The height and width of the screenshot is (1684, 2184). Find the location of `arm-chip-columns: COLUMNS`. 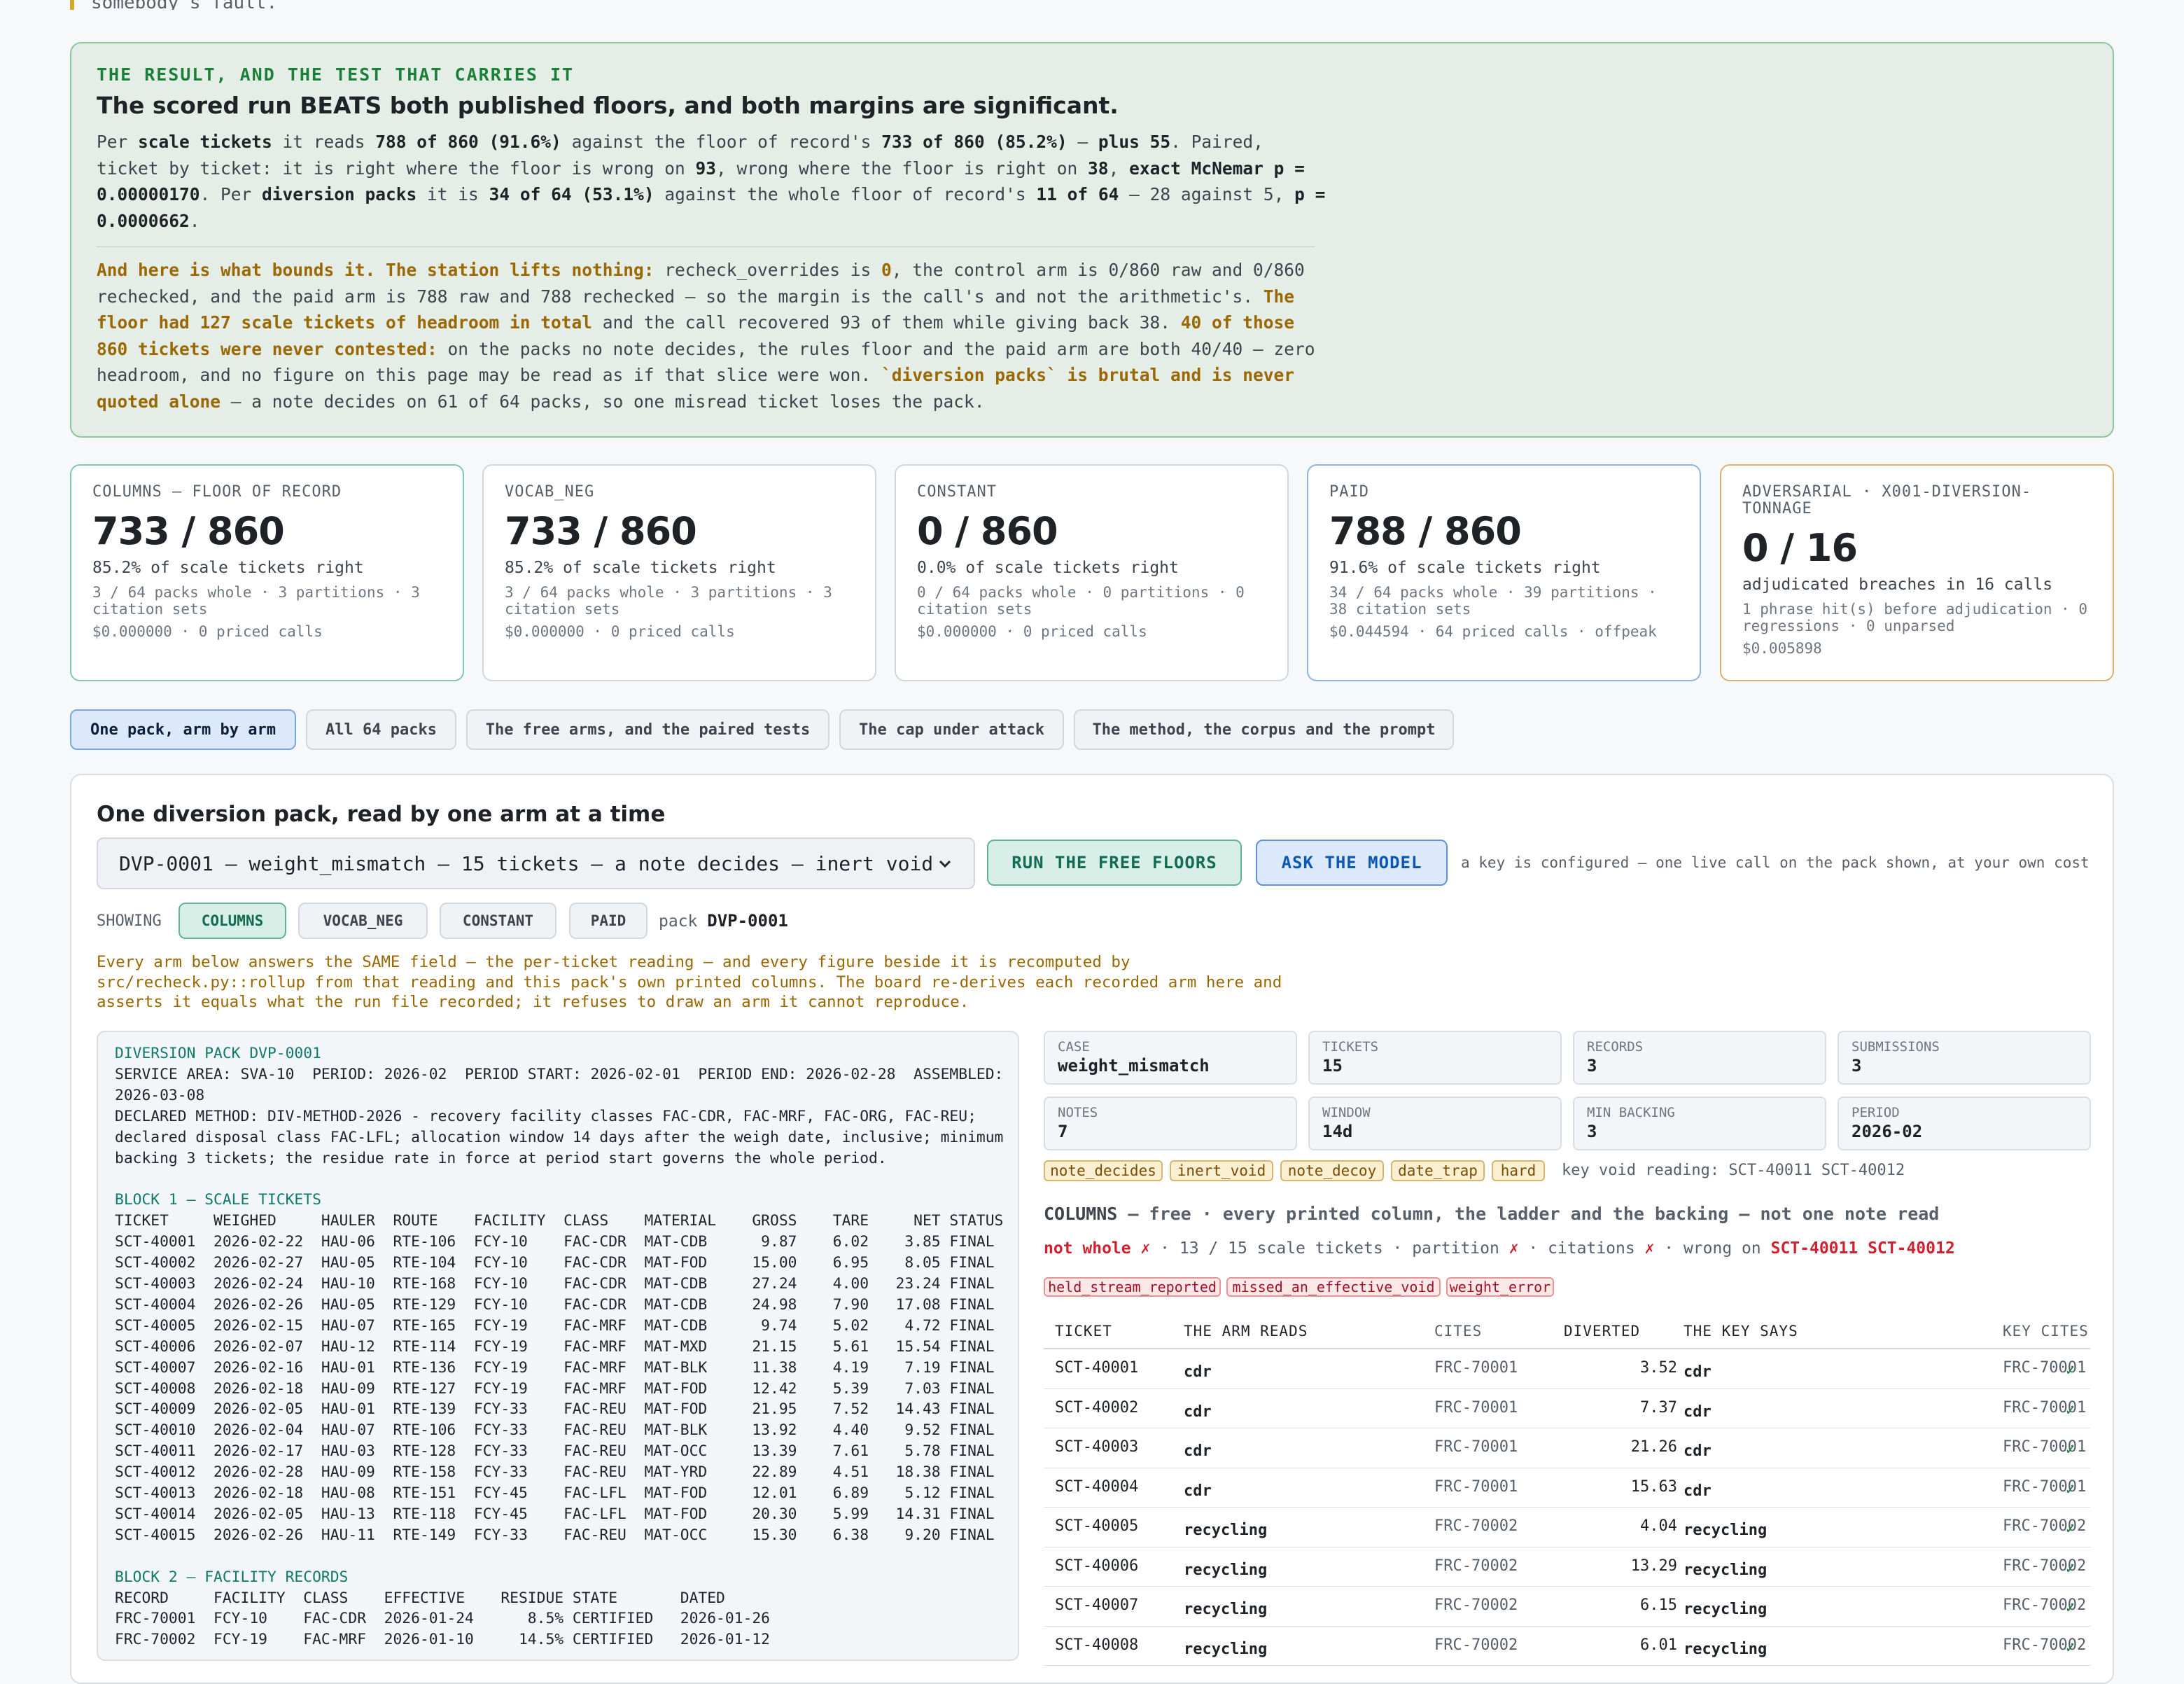

arm-chip-columns: COLUMNS is located at coordinates (232, 921).